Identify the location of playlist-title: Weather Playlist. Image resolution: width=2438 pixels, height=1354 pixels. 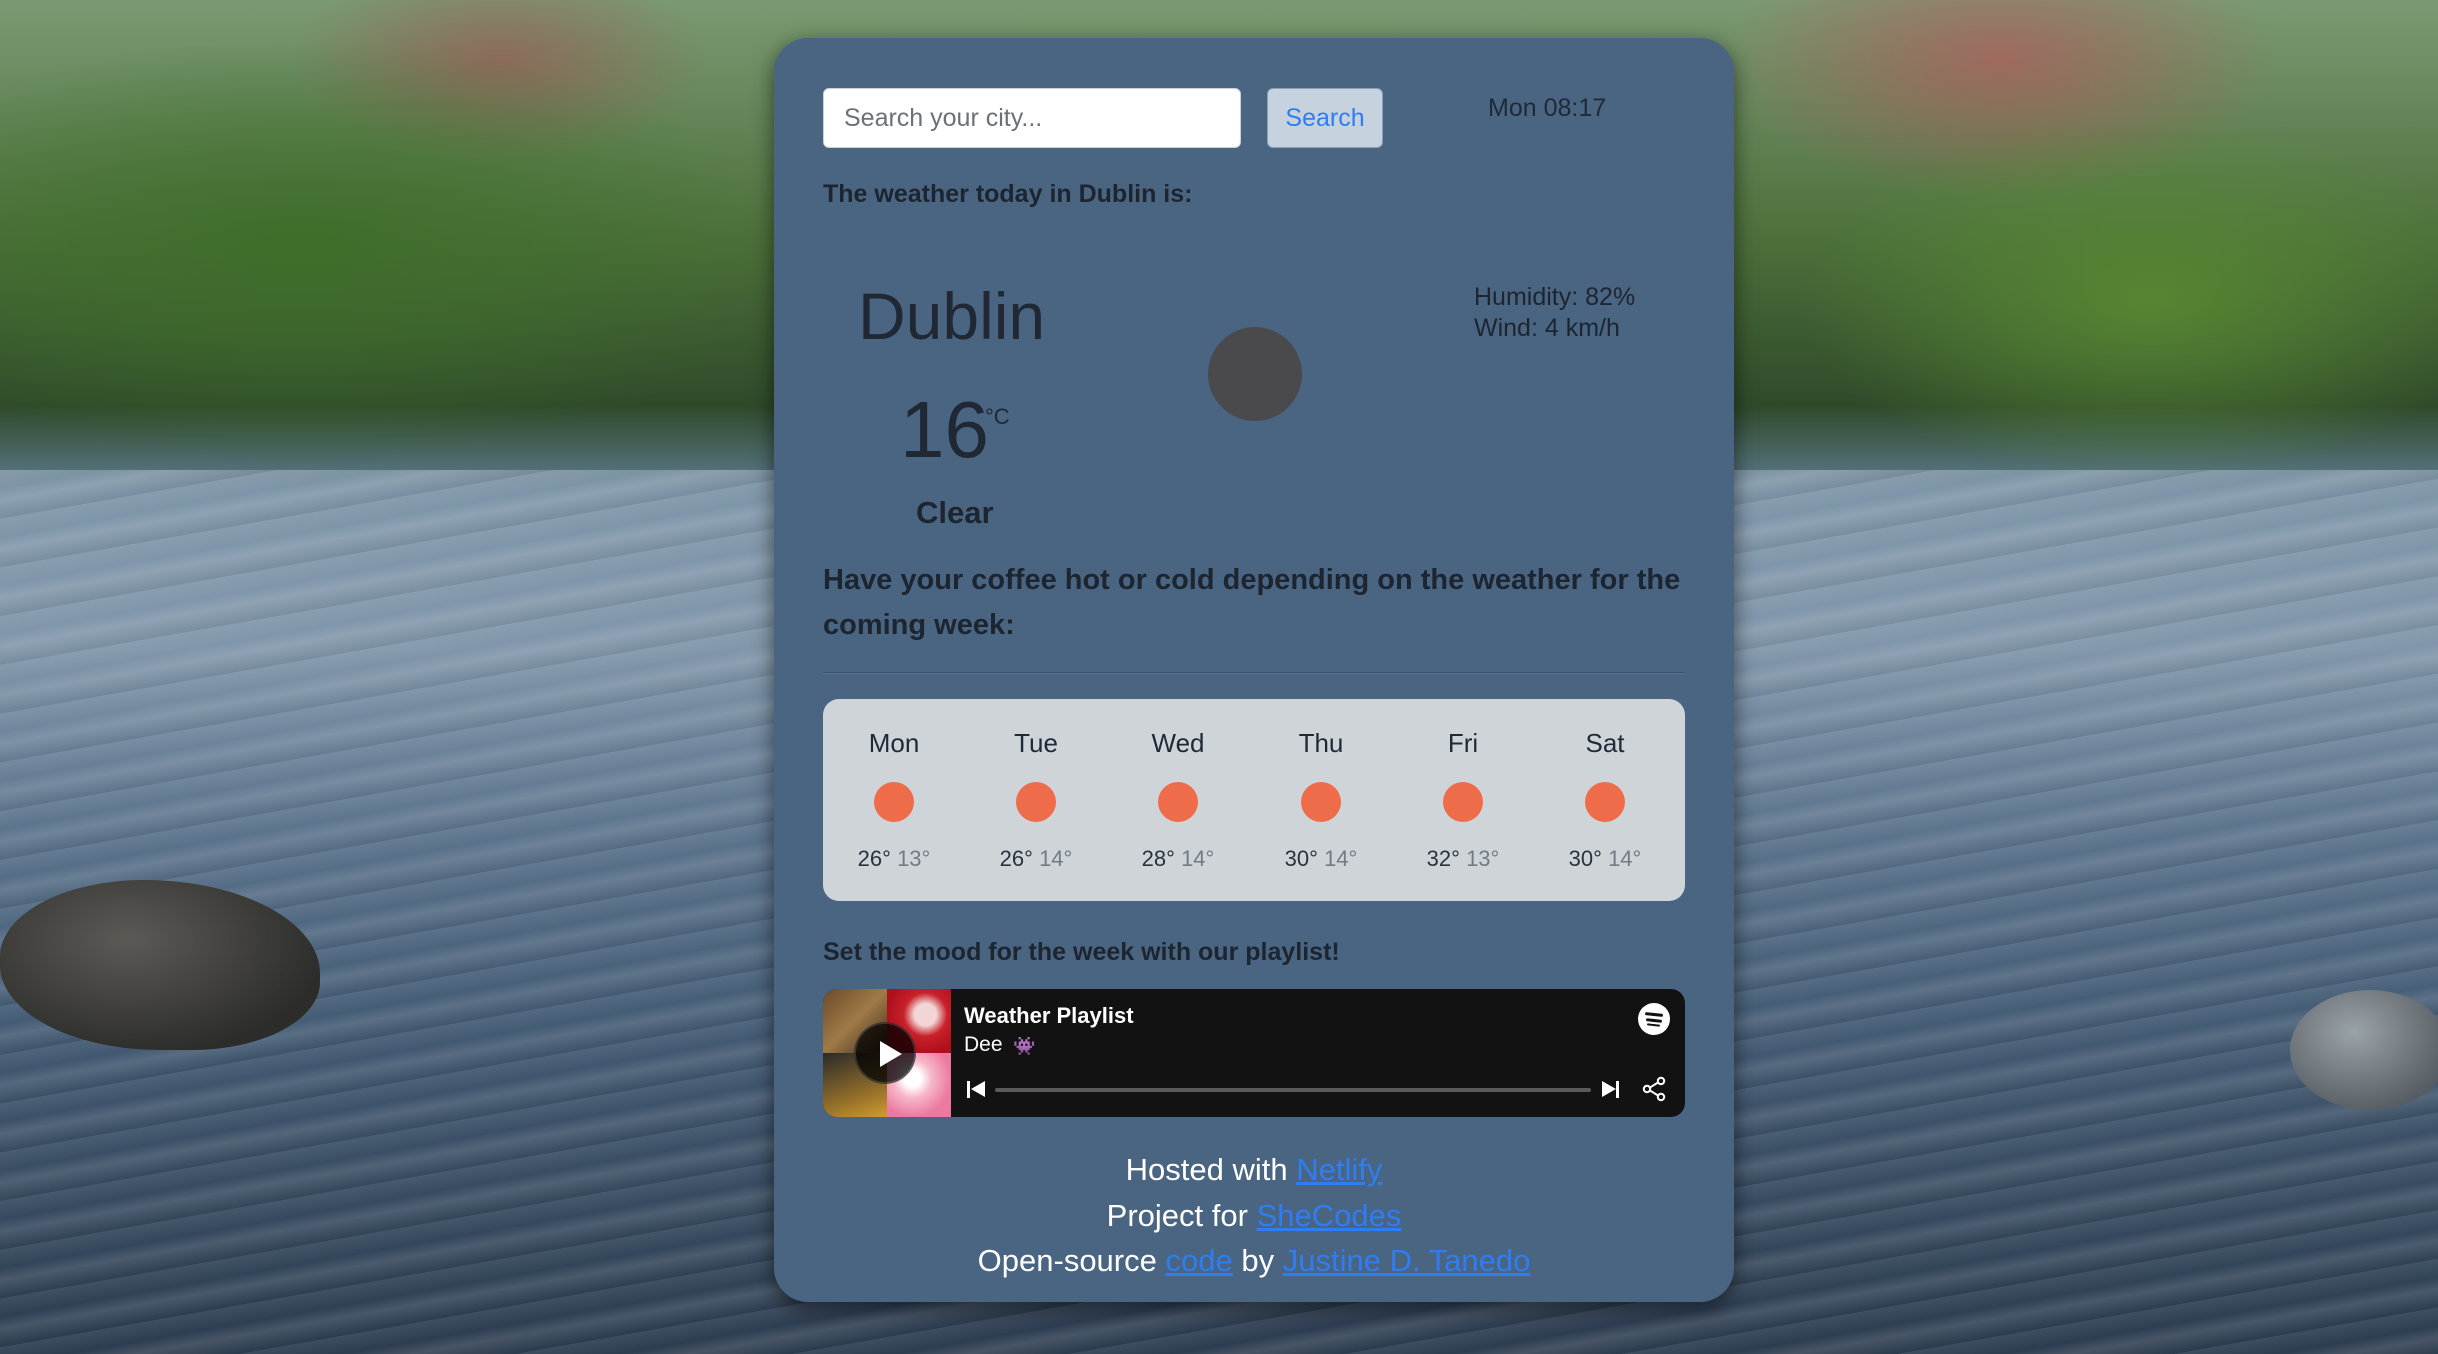
(1049, 1016).